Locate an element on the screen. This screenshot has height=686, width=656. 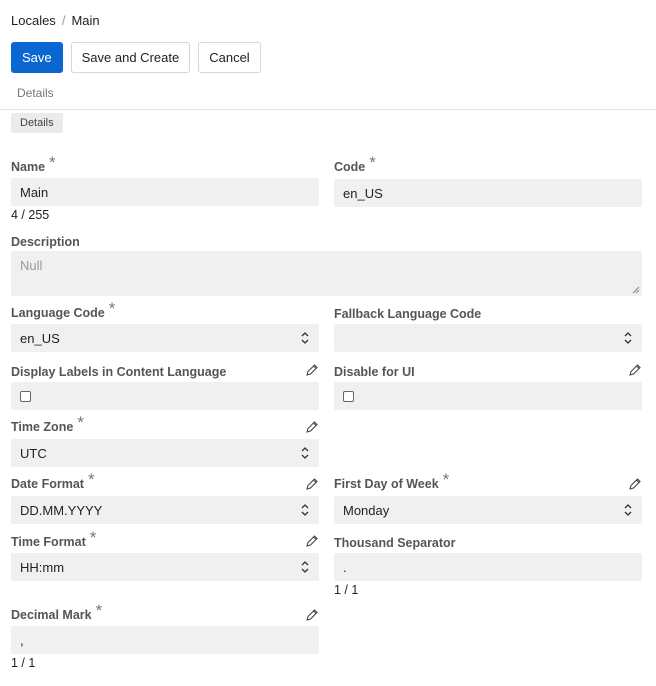
name-char-counter: 4 / 255 is located at coordinates (30, 215).